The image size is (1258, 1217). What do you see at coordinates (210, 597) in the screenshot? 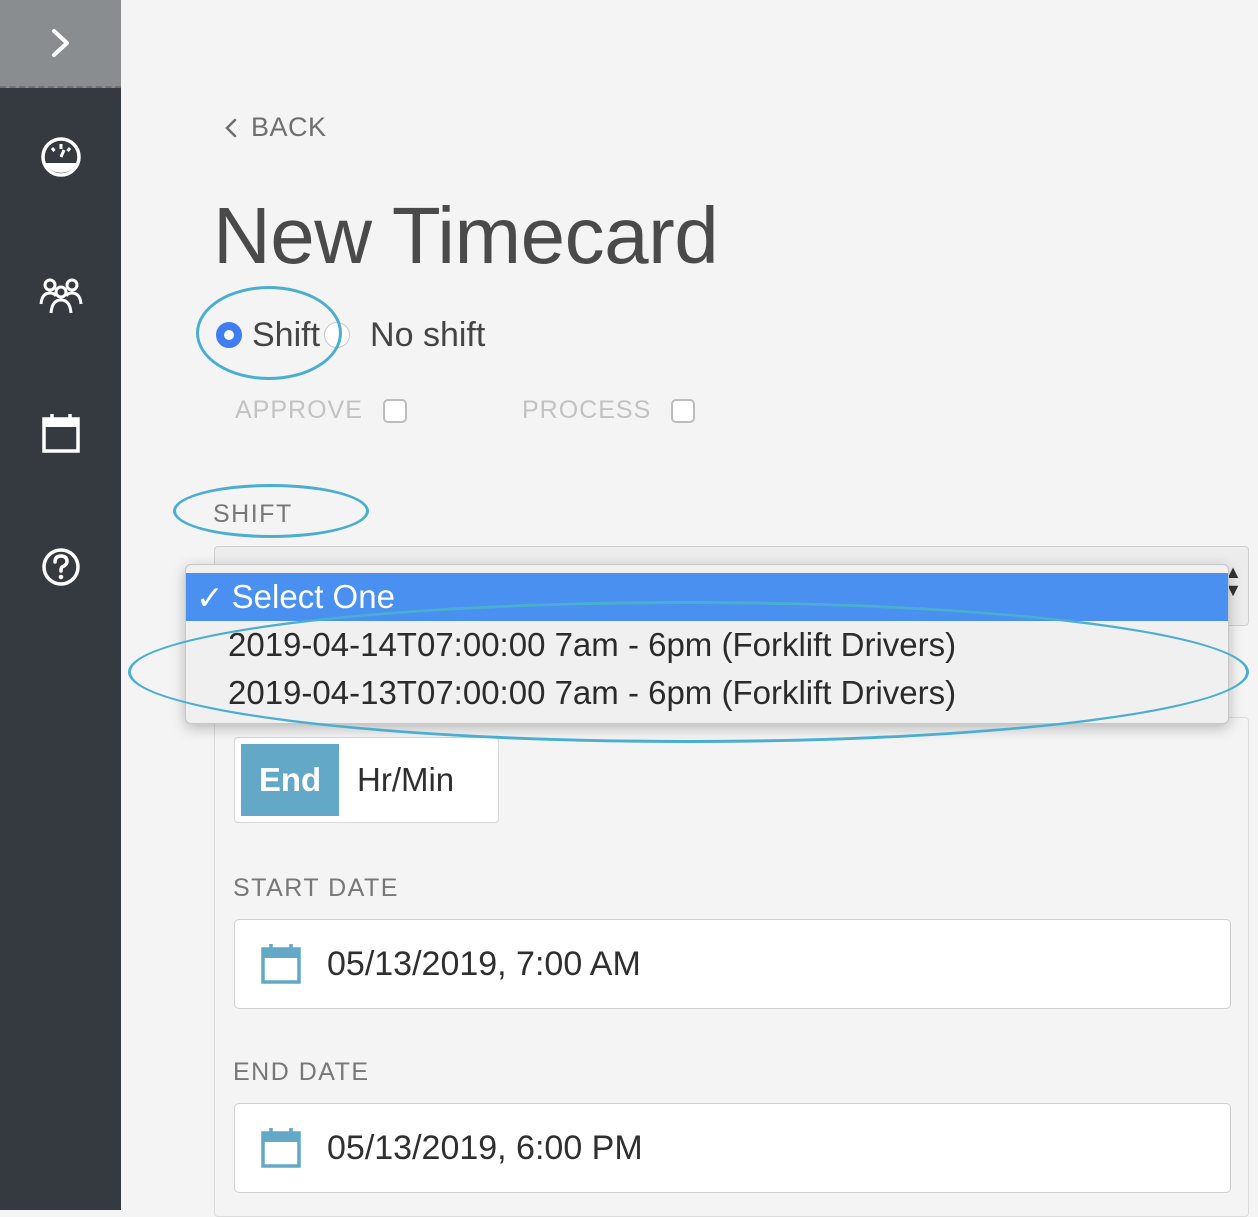
I see `checkmark-icon: ✓` at bounding box center [210, 597].